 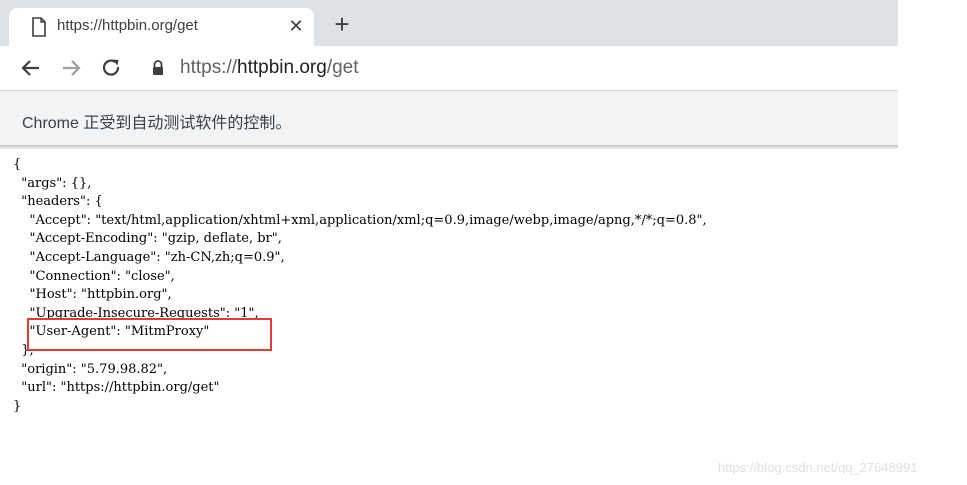 I want to click on back-arrow-icon, so click(x=31, y=68).